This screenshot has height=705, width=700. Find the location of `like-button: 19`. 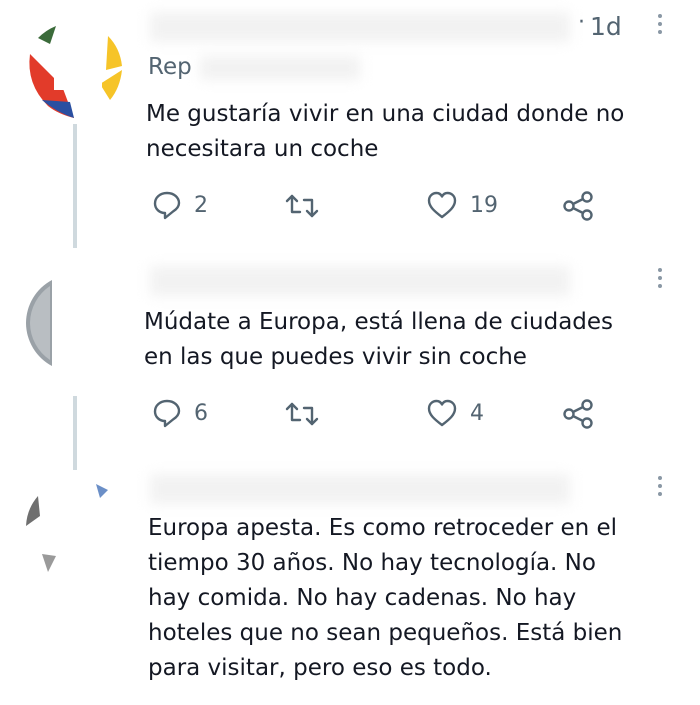

like-button: 19 is located at coordinates (462, 205).